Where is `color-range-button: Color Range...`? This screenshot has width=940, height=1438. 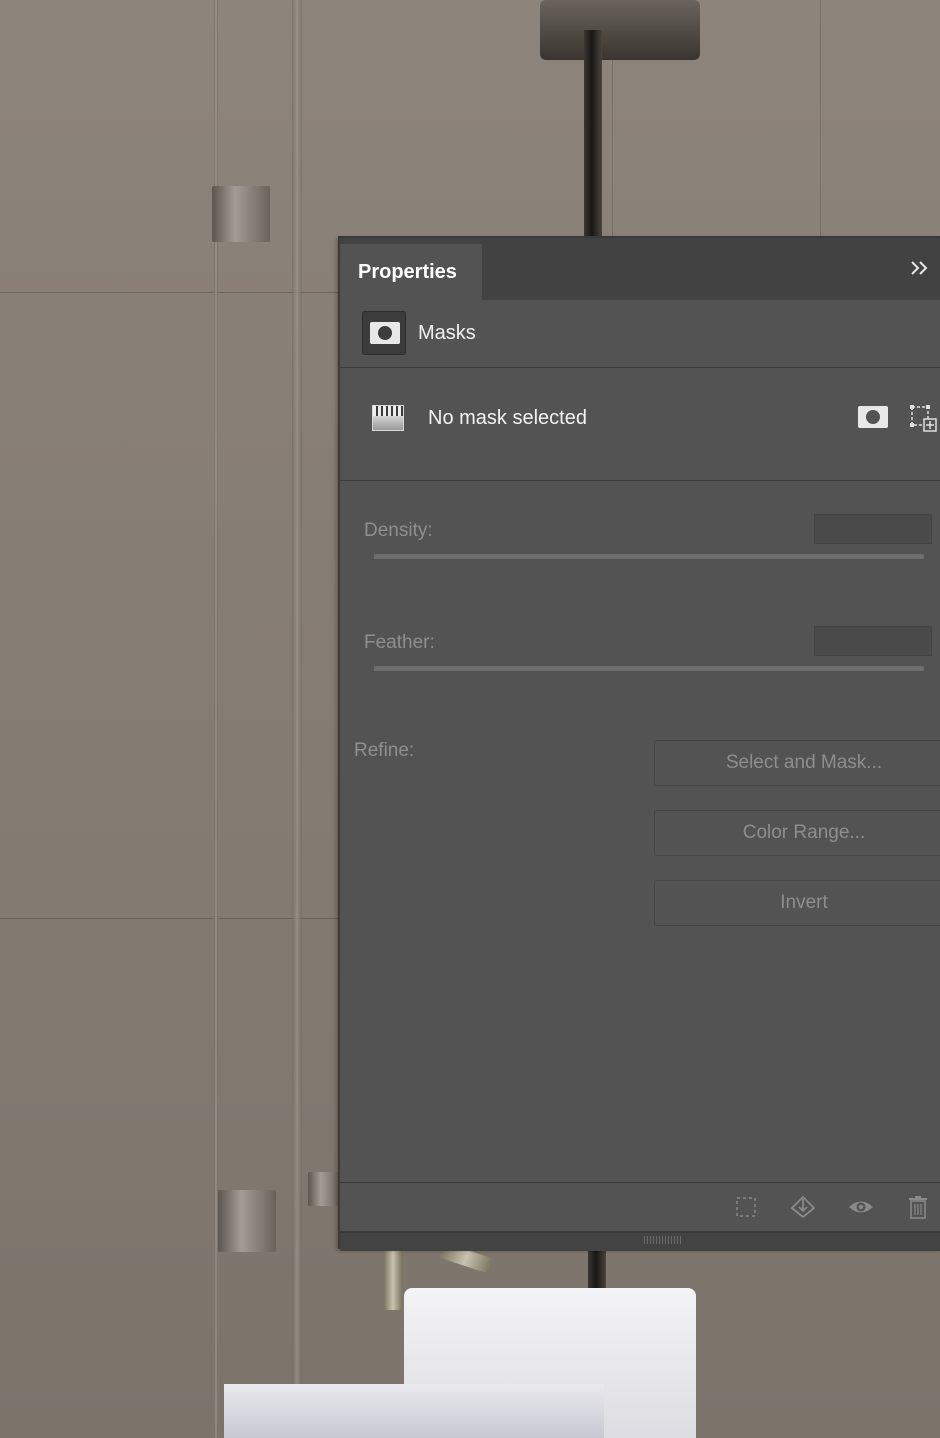
color-range-button: Color Range... is located at coordinates (797, 833).